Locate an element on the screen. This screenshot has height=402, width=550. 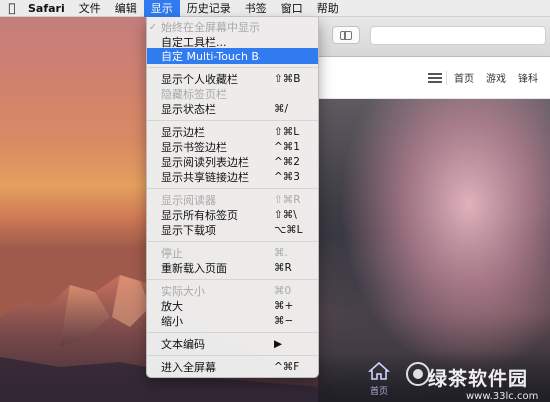
menu-item-show-reader: 显示阅读器 ⇧⌘R is located at coordinates (231, 200).